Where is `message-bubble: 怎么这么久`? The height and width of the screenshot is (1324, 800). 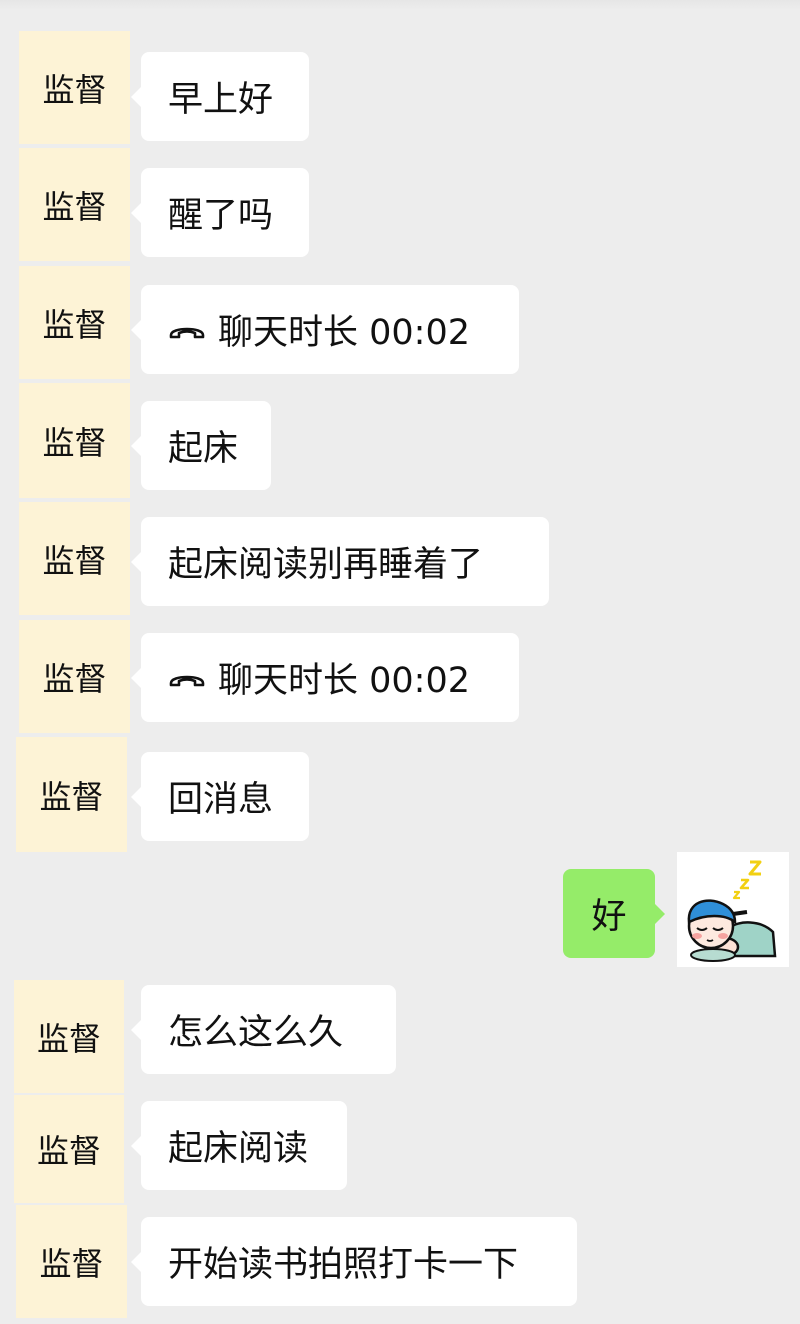
message-bubble: 怎么这么久 is located at coordinates (263, 1029).